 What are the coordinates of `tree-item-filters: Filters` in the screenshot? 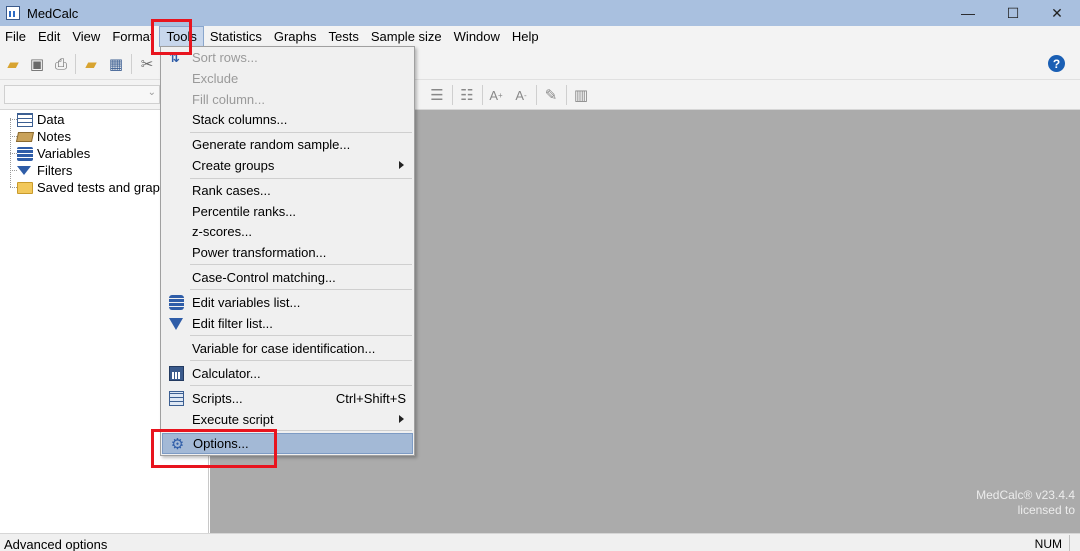 It's located at (44, 170).